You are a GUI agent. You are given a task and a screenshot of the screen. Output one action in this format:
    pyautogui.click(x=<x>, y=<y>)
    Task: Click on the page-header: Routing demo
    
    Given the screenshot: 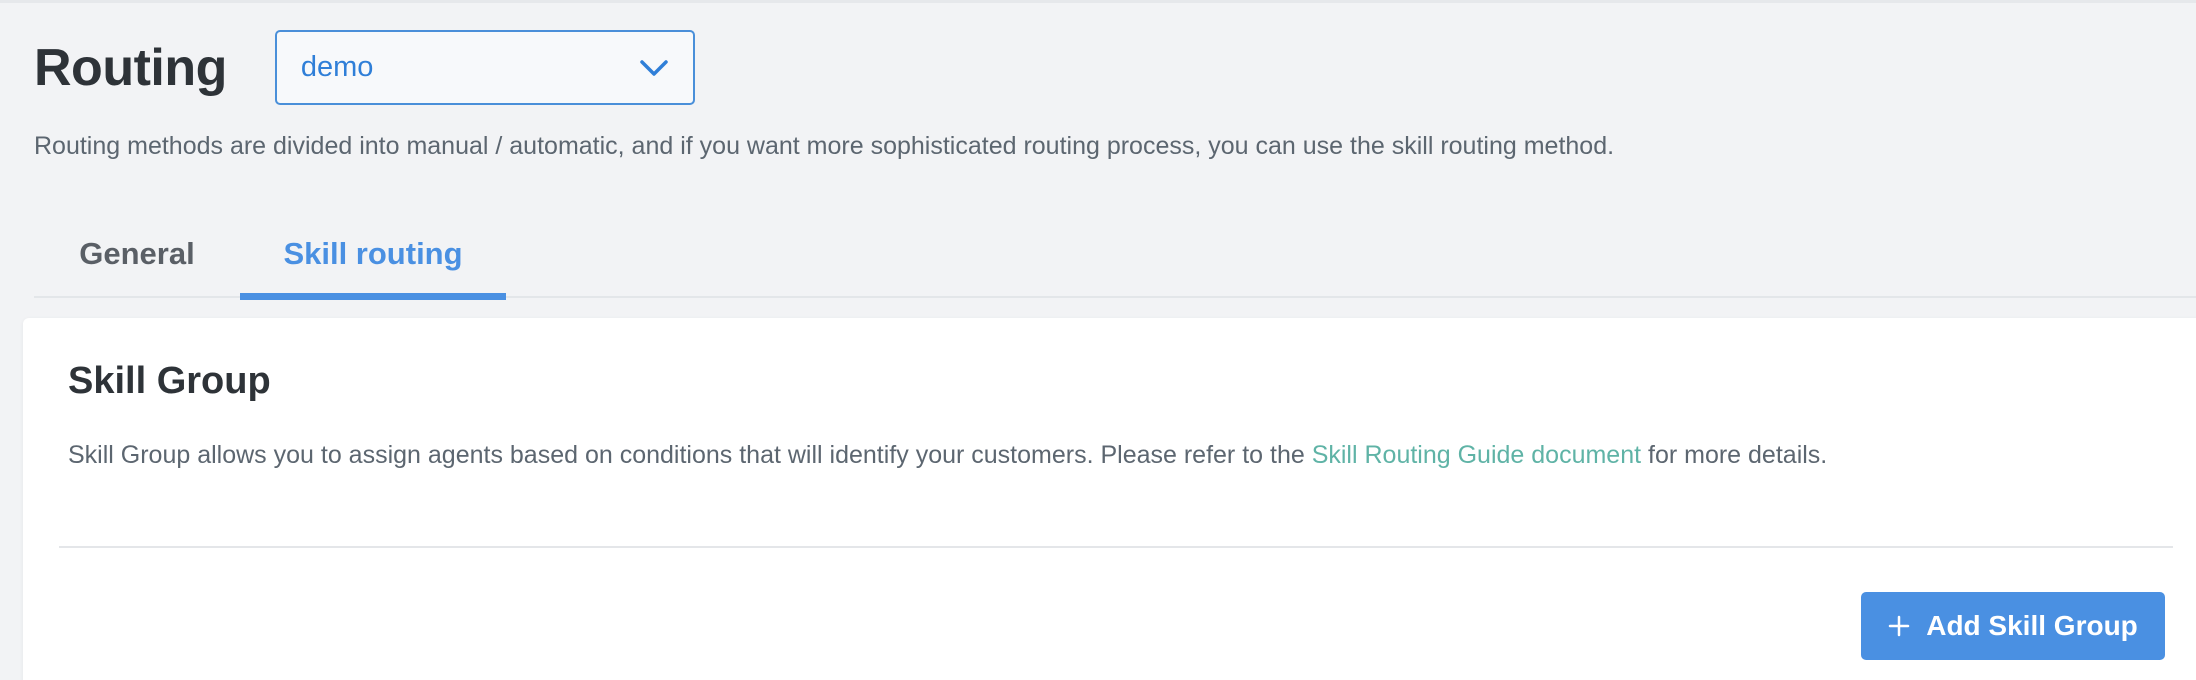 What is the action you would take?
    pyautogui.click(x=364, y=67)
    